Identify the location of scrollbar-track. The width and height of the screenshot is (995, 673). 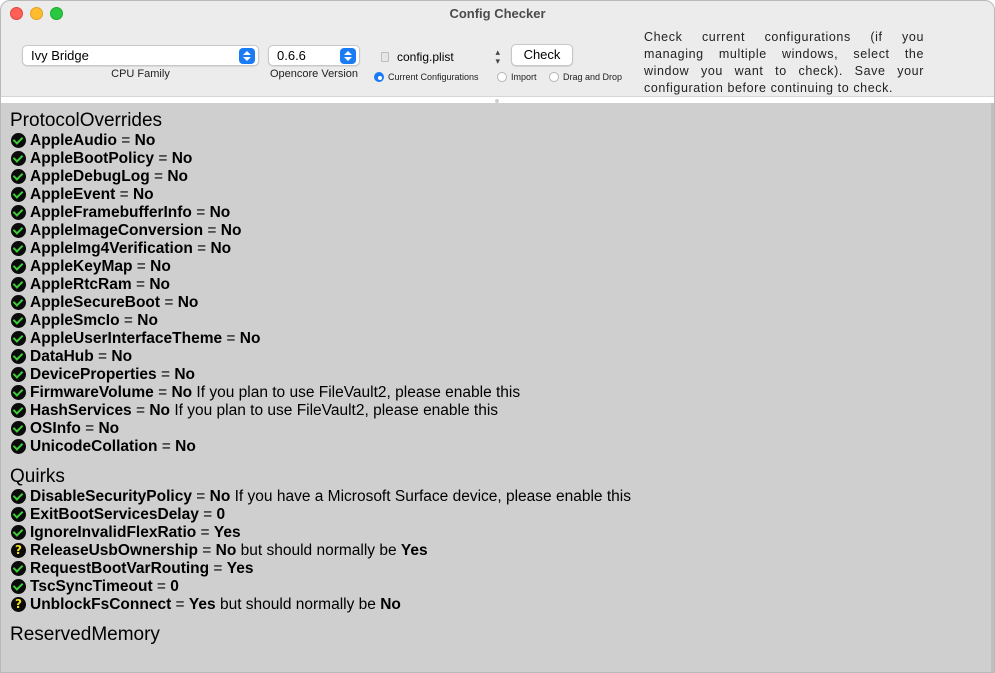
(992, 387).